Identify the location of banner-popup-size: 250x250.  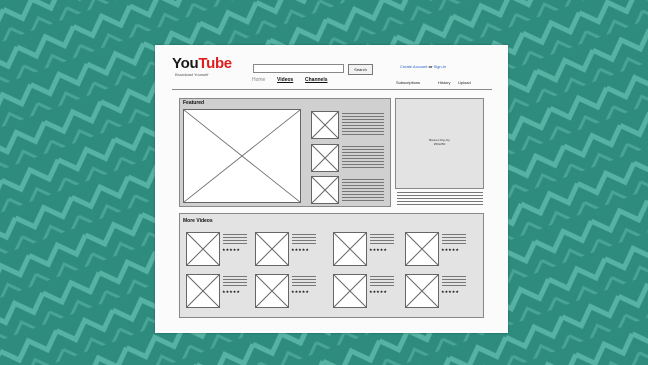
(439, 144).